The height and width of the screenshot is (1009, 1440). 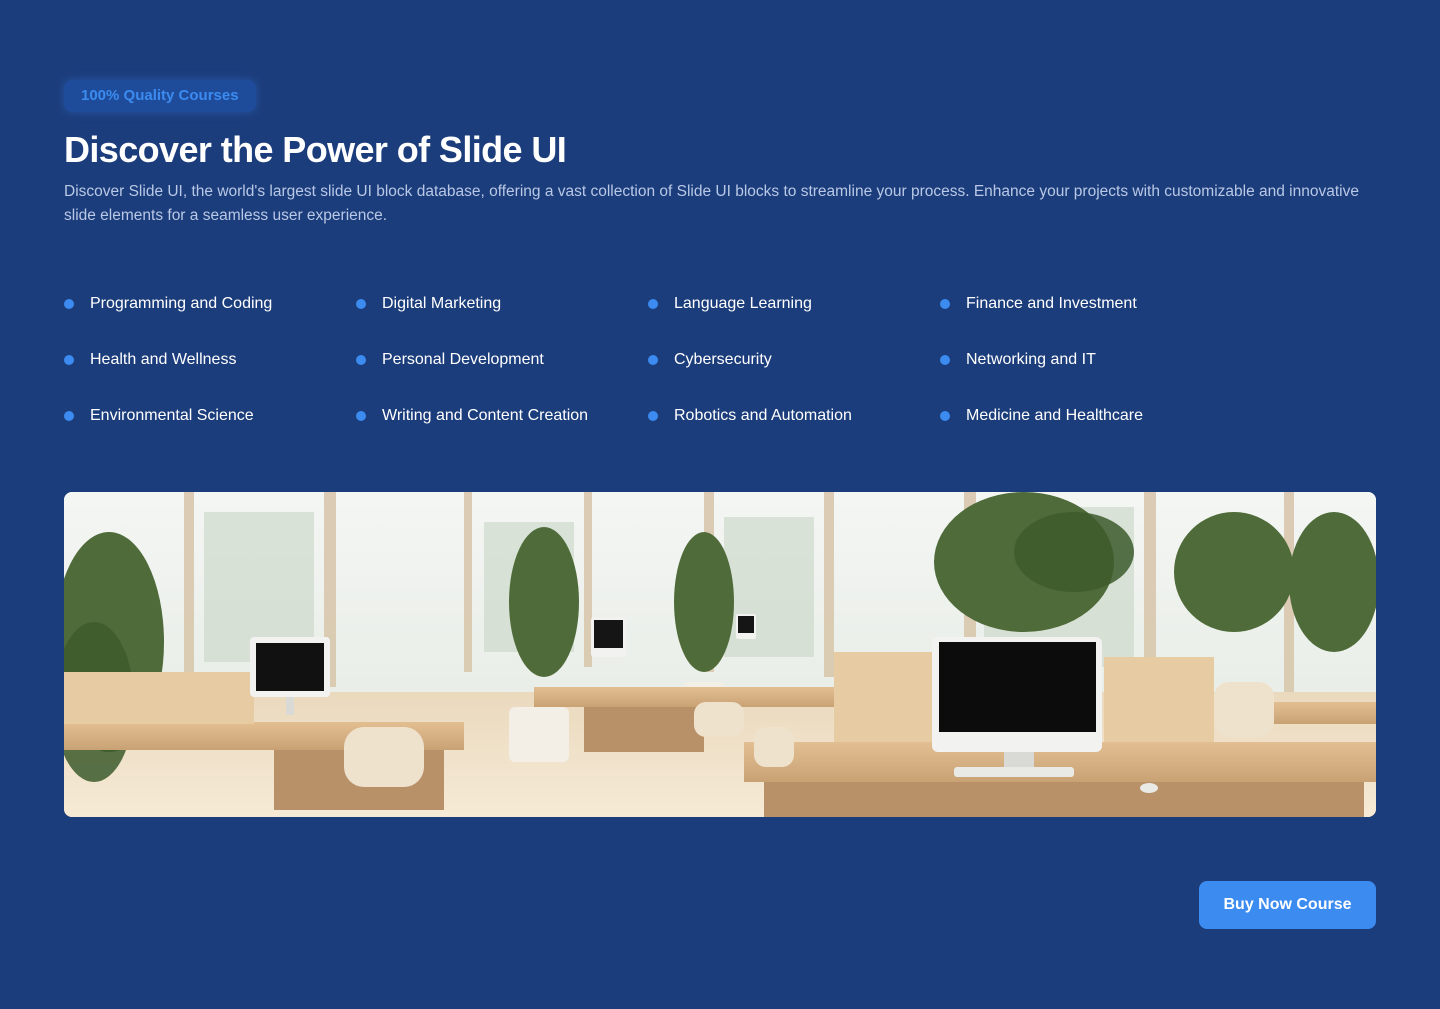 I want to click on topic-label: Digital Marketing, so click(x=442, y=303).